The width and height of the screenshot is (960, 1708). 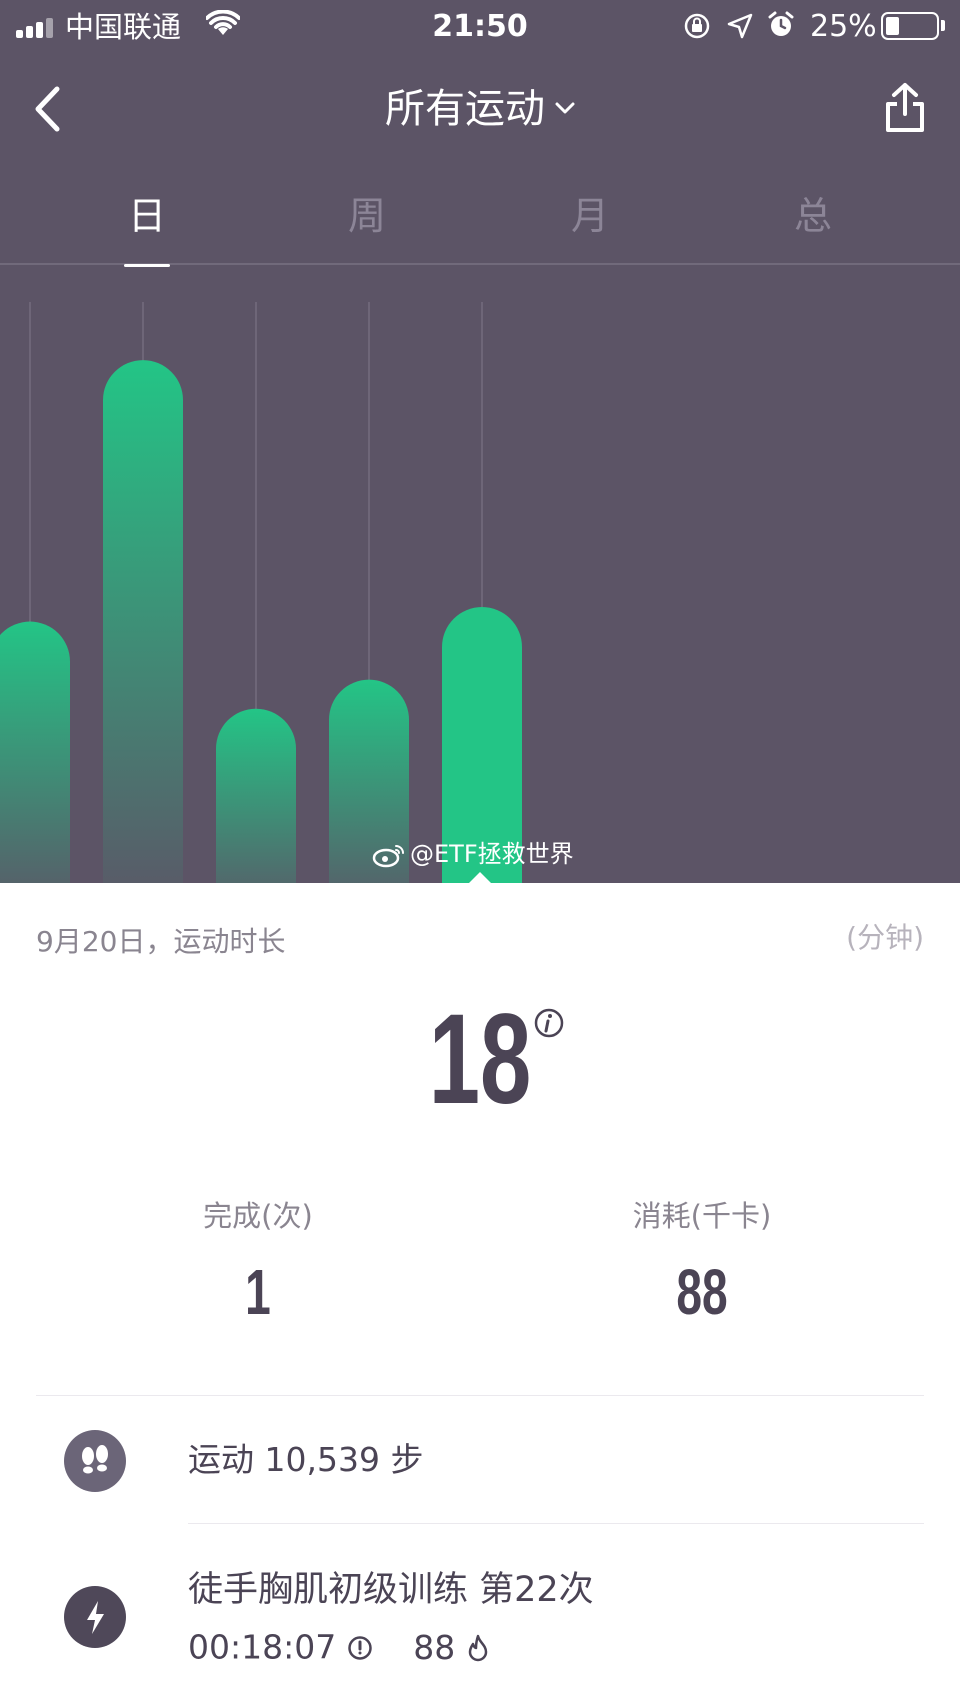 What do you see at coordinates (359, 1647) in the screenshot?
I see `clock-icon` at bounding box center [359, 1647].